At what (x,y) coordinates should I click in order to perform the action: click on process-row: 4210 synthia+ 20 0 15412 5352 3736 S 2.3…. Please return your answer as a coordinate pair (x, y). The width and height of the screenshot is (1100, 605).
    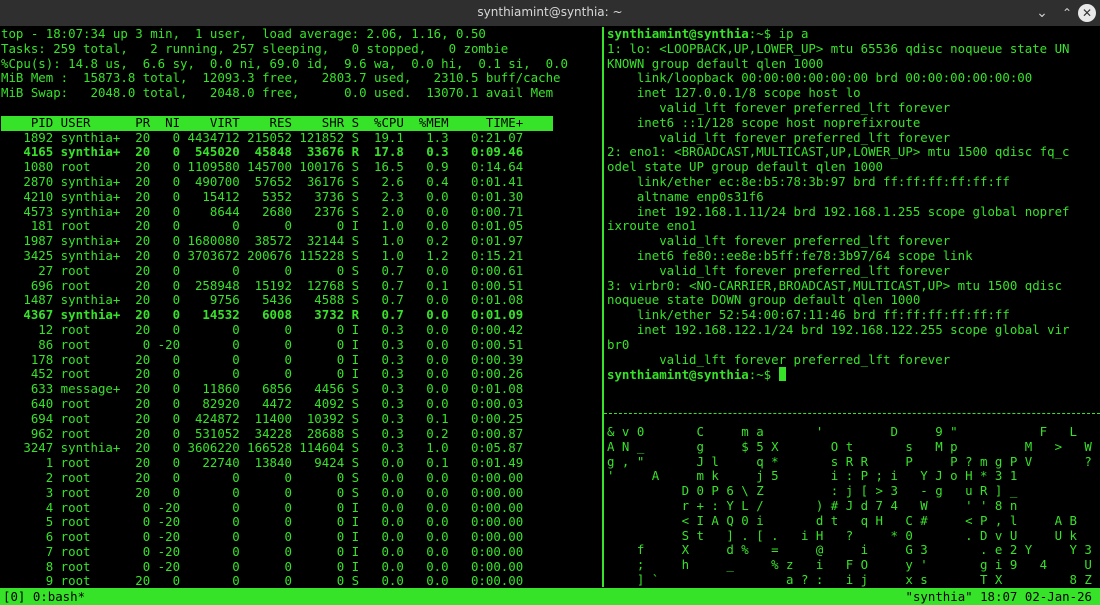
    Looking at the image, I should click on (262, 196).